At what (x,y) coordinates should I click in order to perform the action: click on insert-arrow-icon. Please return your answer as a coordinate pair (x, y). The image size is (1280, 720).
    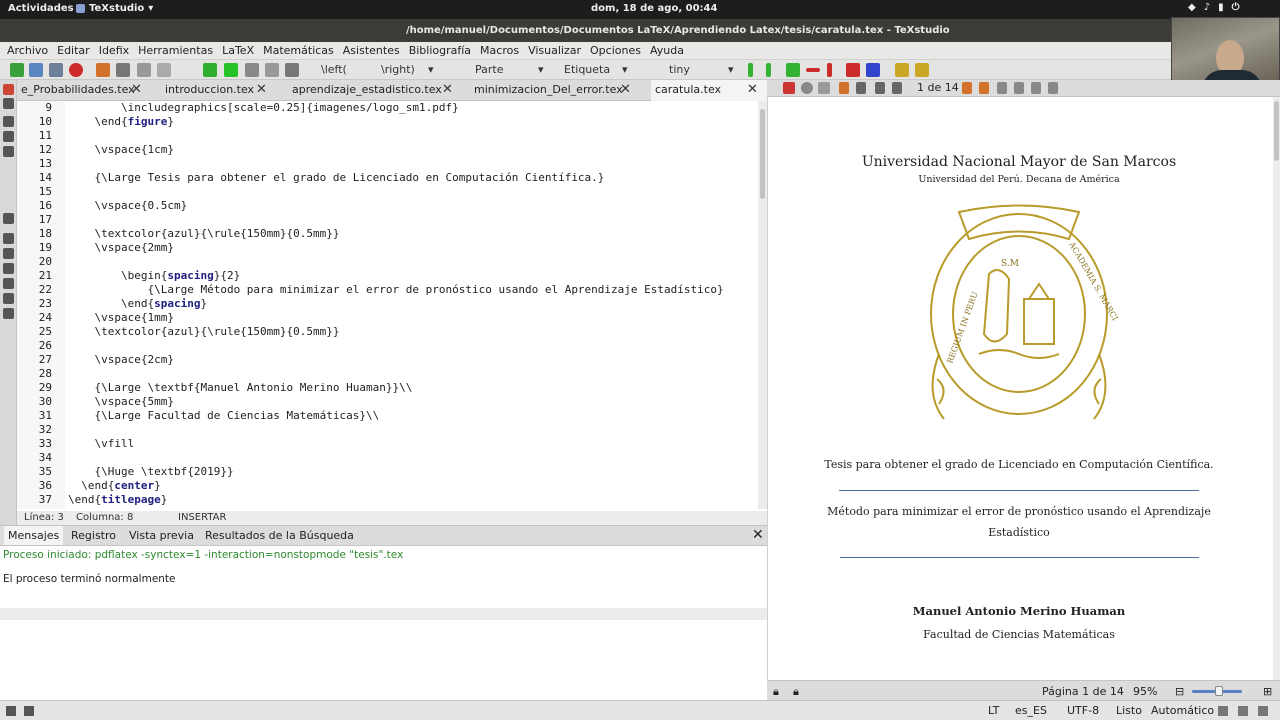
    Looking at the image, I should click on (793, 70).